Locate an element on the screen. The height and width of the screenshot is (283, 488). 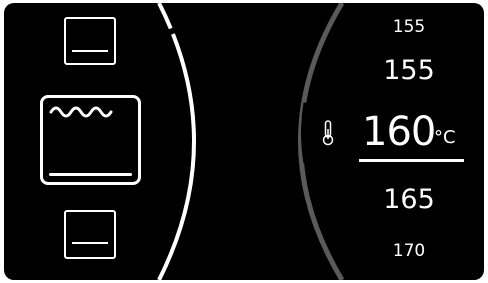
oven-mode-option-bottom is located at coordinates (90, 234).